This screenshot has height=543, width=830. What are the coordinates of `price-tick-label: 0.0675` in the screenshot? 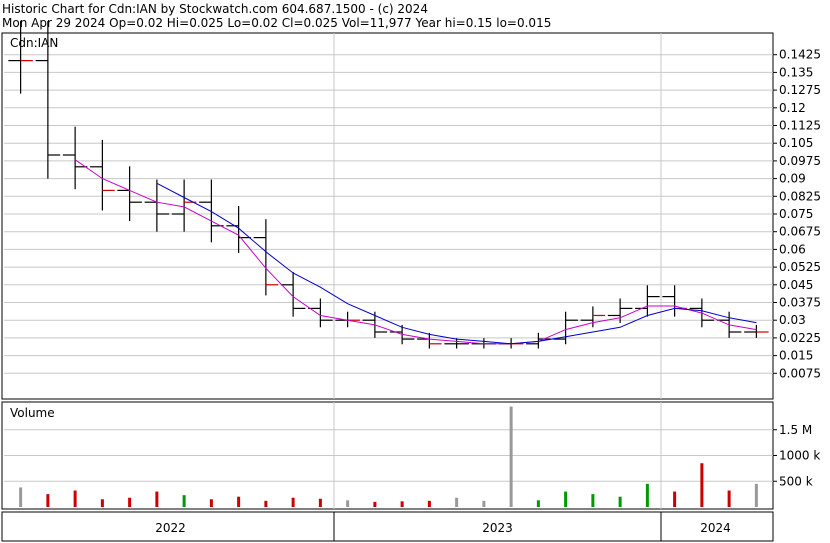 It's located at (800, 232).